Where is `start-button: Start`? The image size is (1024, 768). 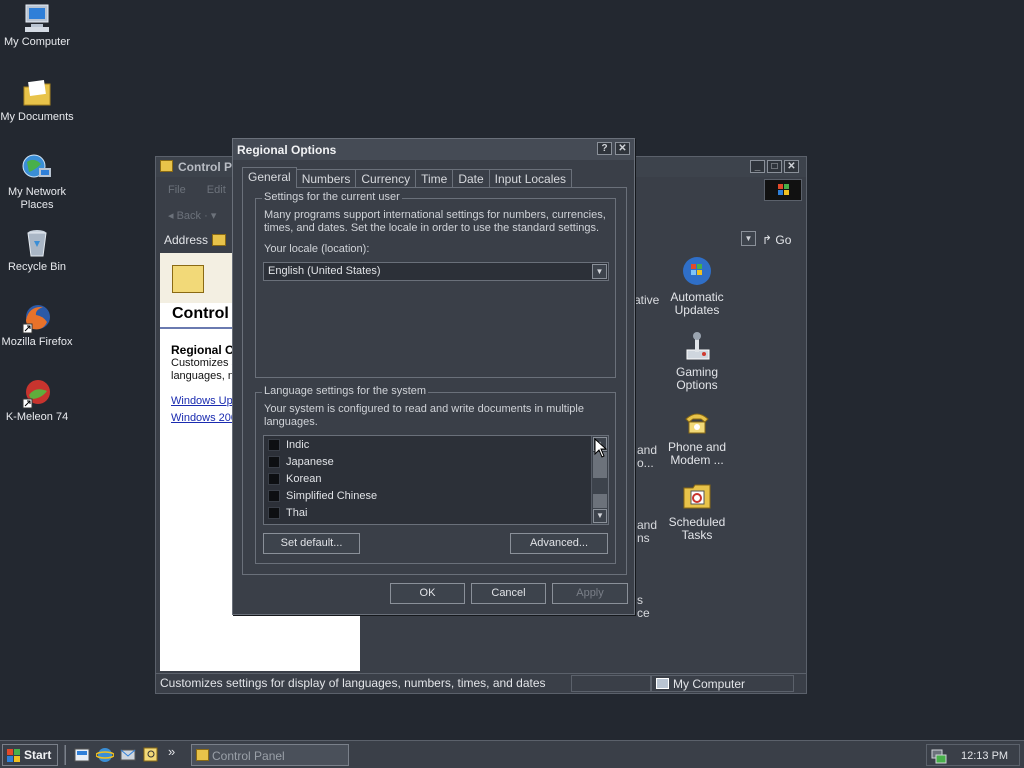
start-button: Start is located at coordinates (30, 755).